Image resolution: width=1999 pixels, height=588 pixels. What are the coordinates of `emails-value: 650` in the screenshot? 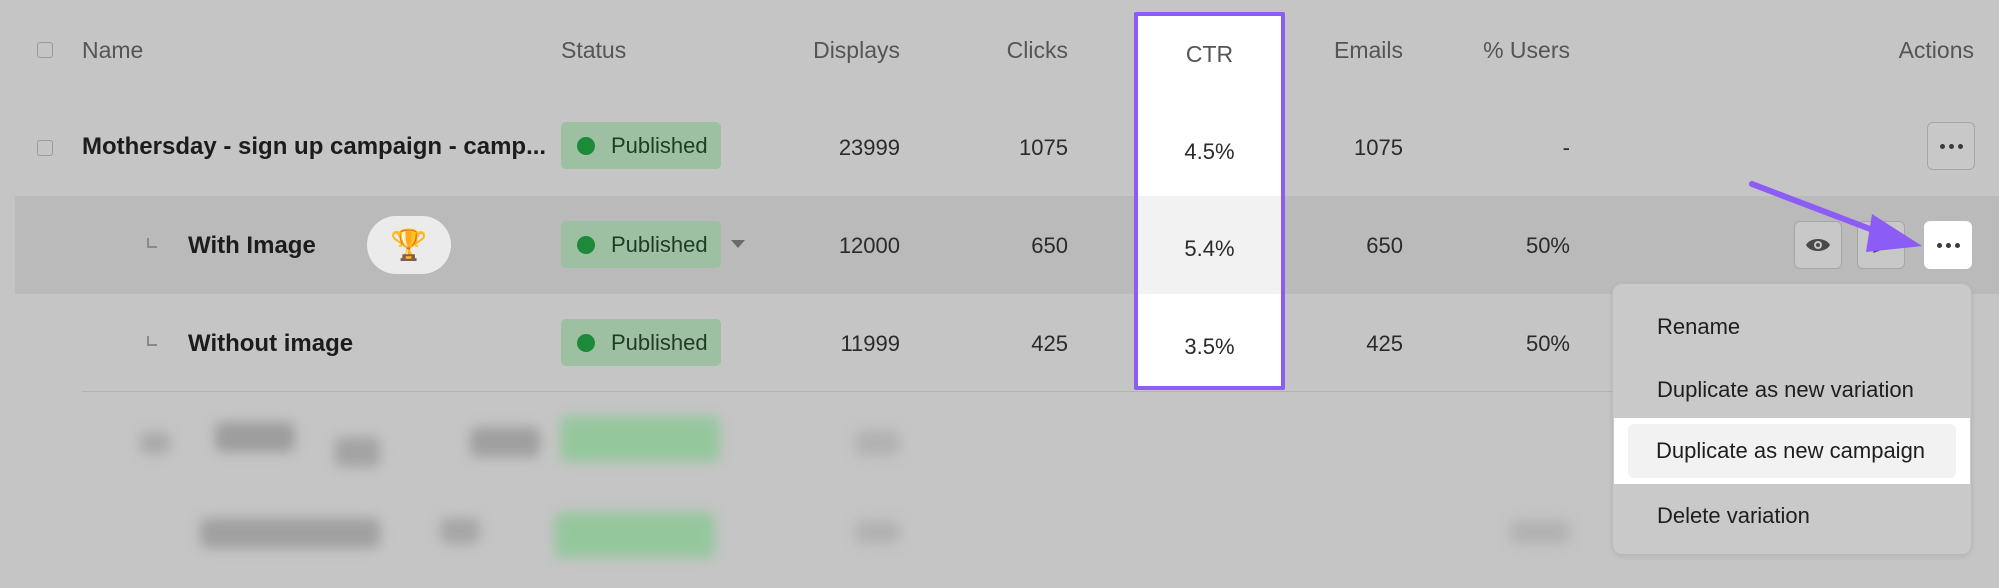 It's located at (1384, 245).